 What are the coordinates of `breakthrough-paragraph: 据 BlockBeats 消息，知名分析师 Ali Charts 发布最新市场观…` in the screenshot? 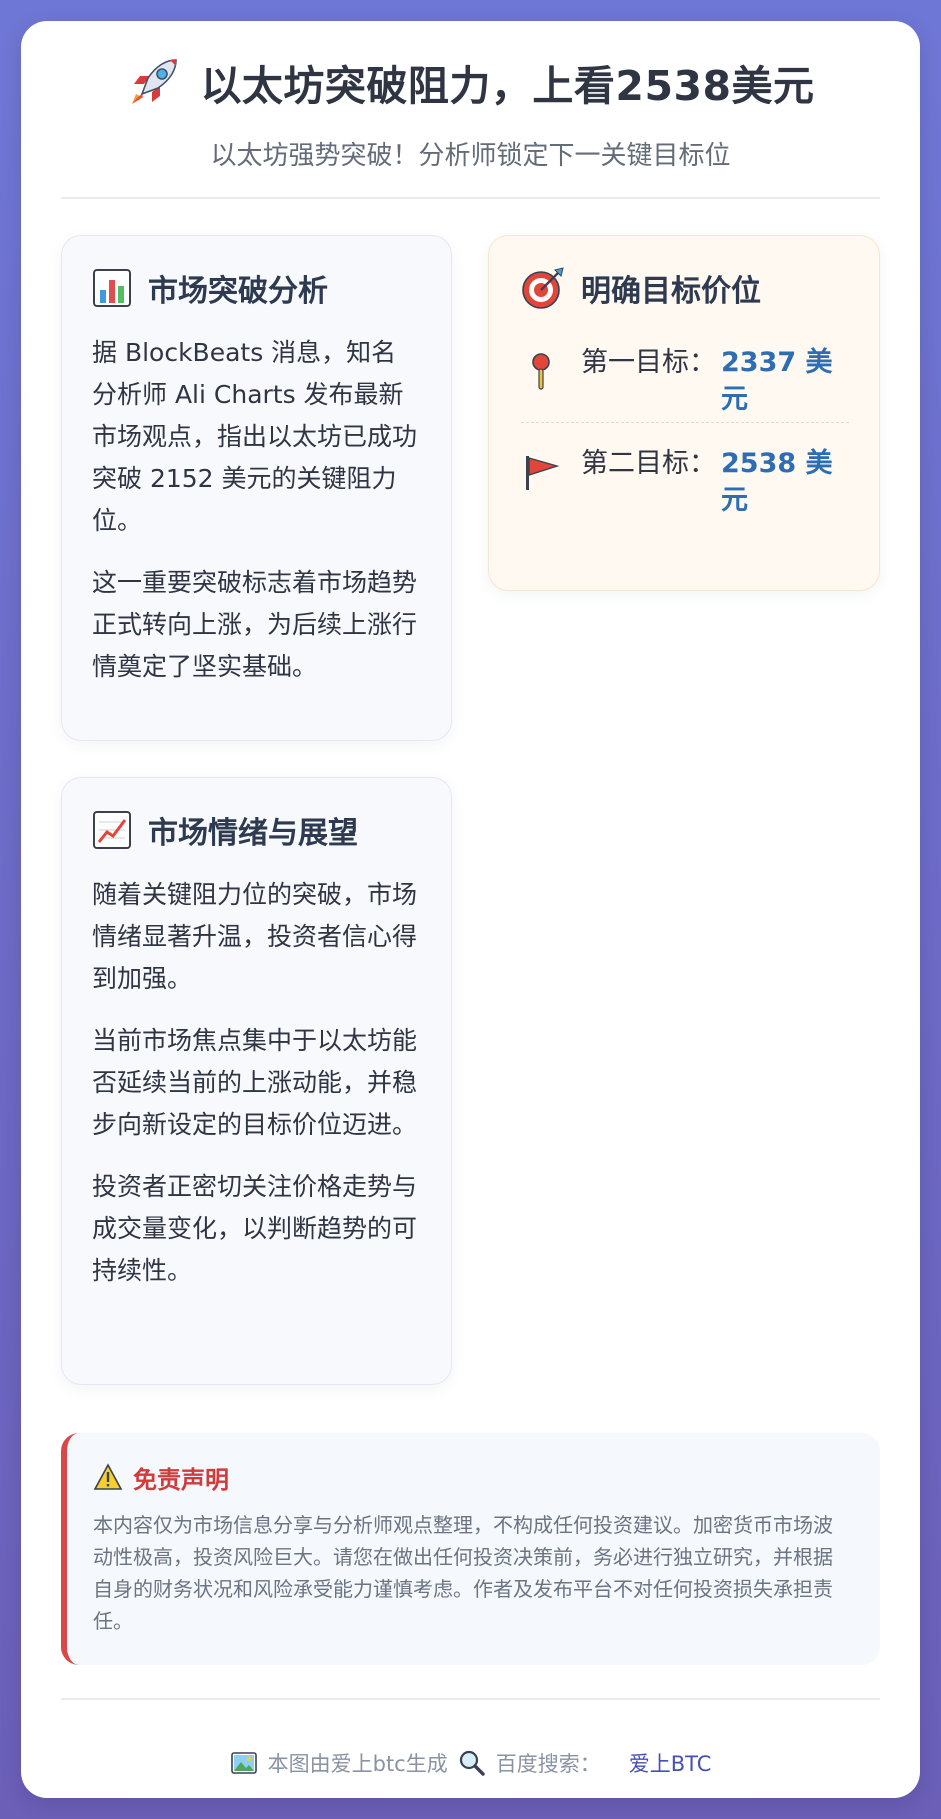 It's located at (255, 436).